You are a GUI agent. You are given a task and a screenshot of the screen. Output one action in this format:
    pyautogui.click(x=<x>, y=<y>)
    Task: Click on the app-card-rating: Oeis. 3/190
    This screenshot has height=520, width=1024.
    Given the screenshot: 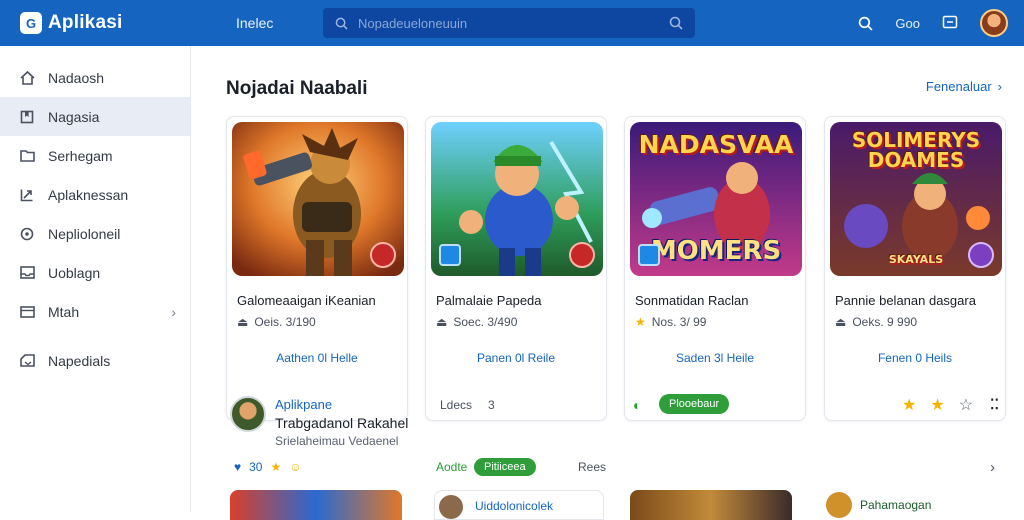 What is the action you would take?
    pyautogui.click(x=285, y=322)
    